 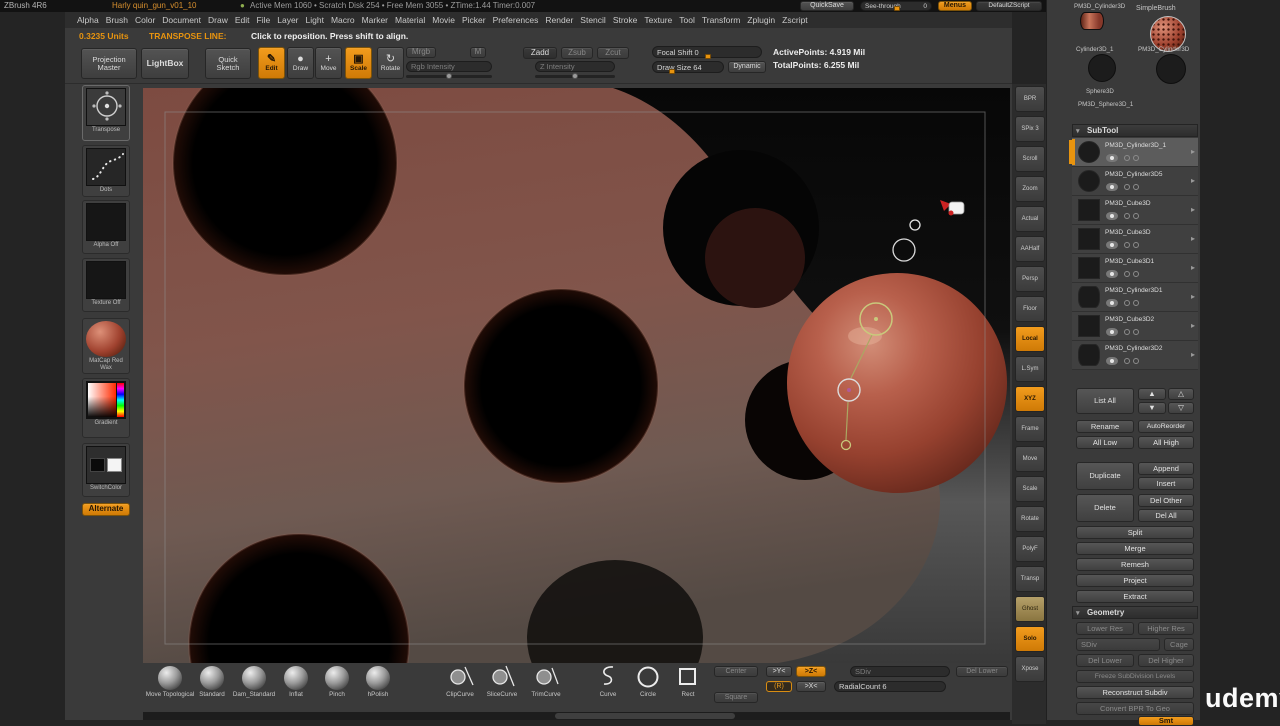 What do you see at coordinates (228, 63) in the screenshot?
I see `quick-sketch-button: Quick Sketch` at bounding box center [228, 63].